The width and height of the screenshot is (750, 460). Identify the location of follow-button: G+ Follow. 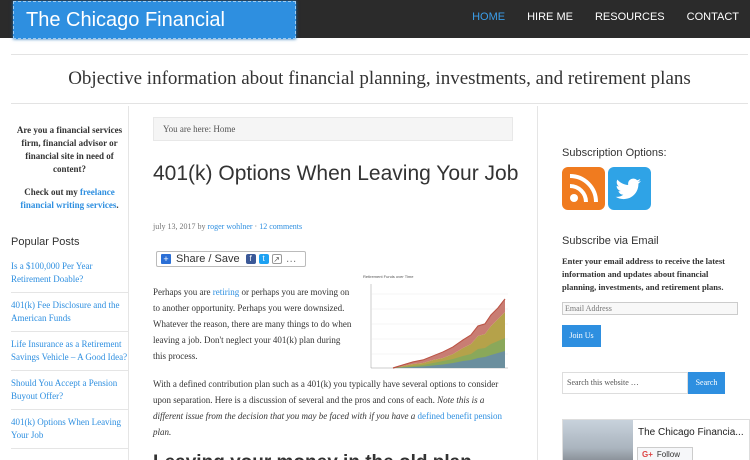
(665, 453).